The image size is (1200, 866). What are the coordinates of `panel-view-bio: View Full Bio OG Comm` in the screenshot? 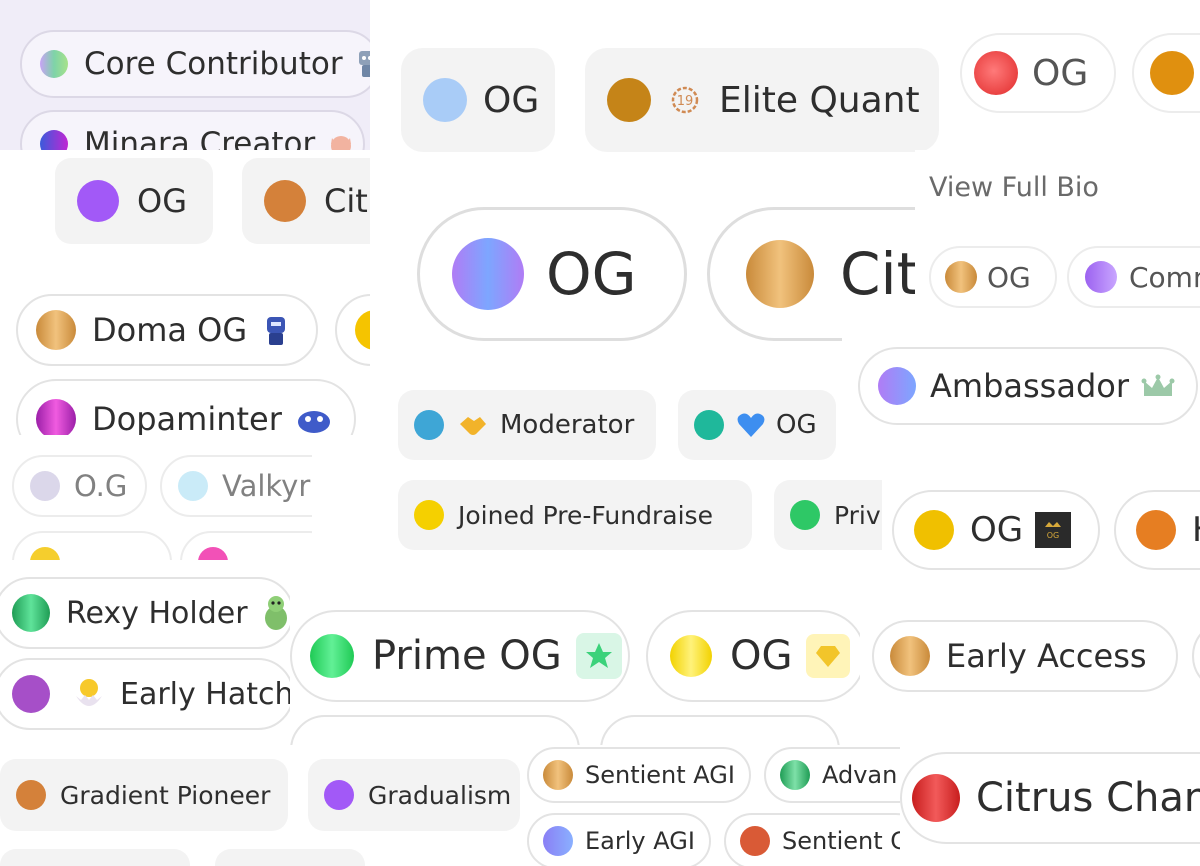 It's located at (1057, 237).